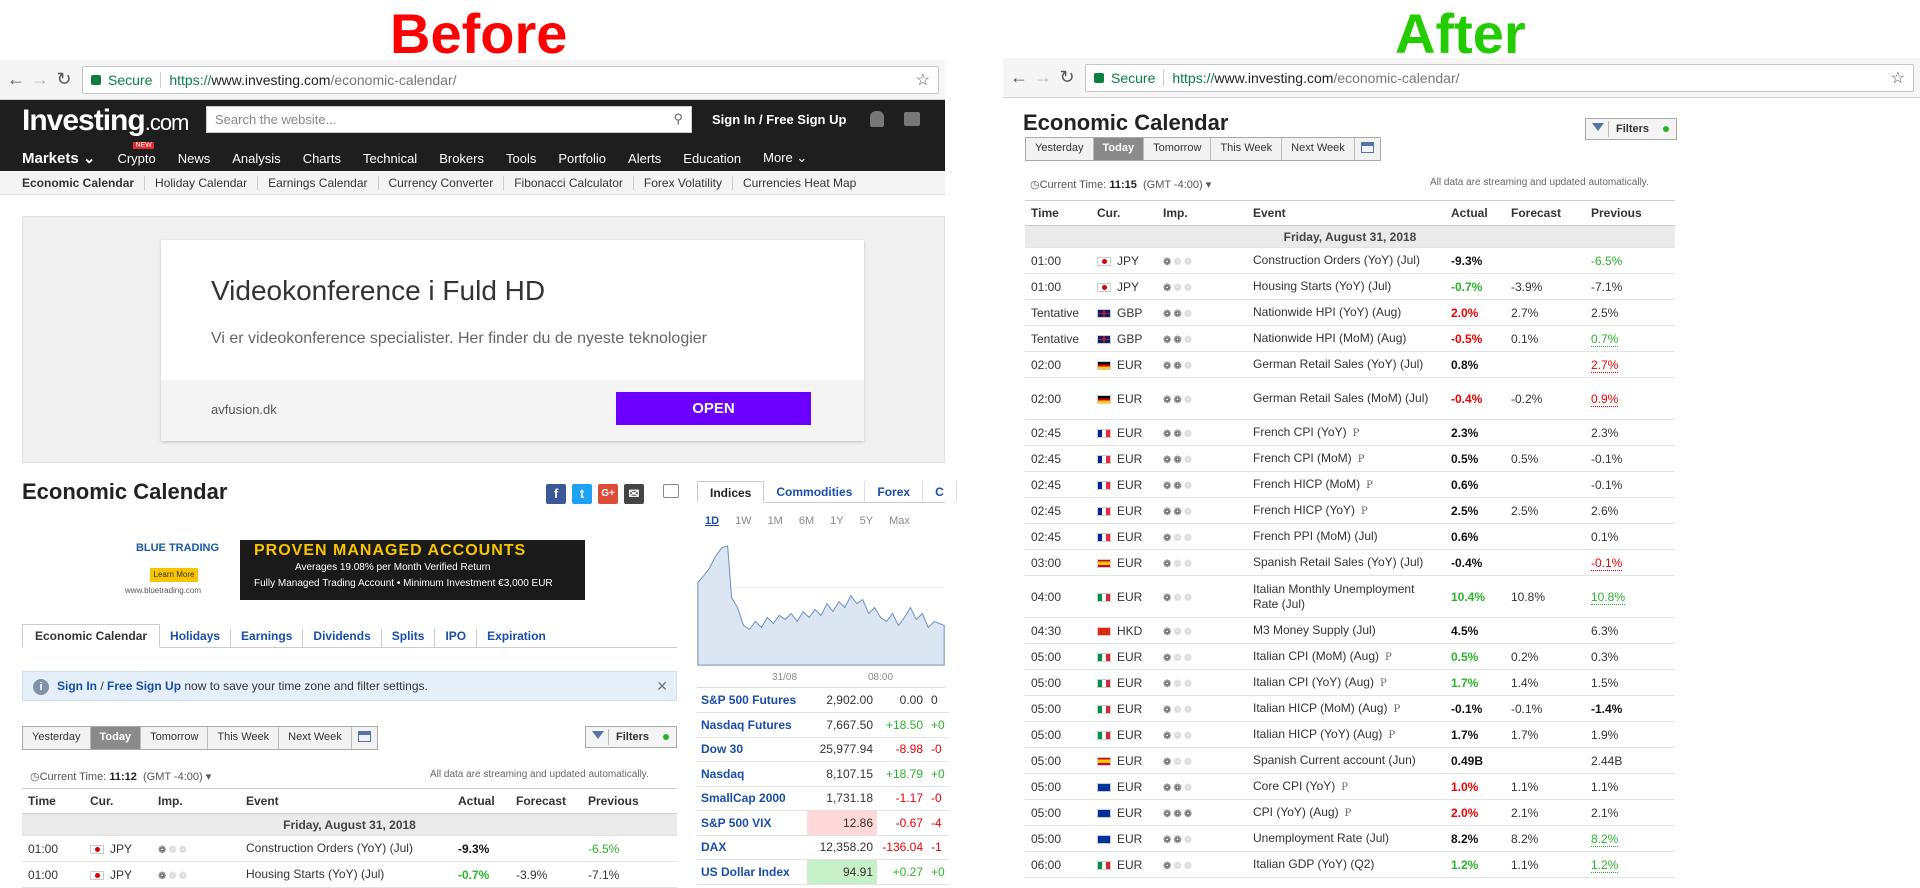  What do you see at coordinates (1350, 812) in the screenshot?
I see `table-row: 05:00 EUR ❁❁❁ CPI (YoY) (Aug) P 2.0% 2.1% 2.1%` at bounding box center [1350, 812].